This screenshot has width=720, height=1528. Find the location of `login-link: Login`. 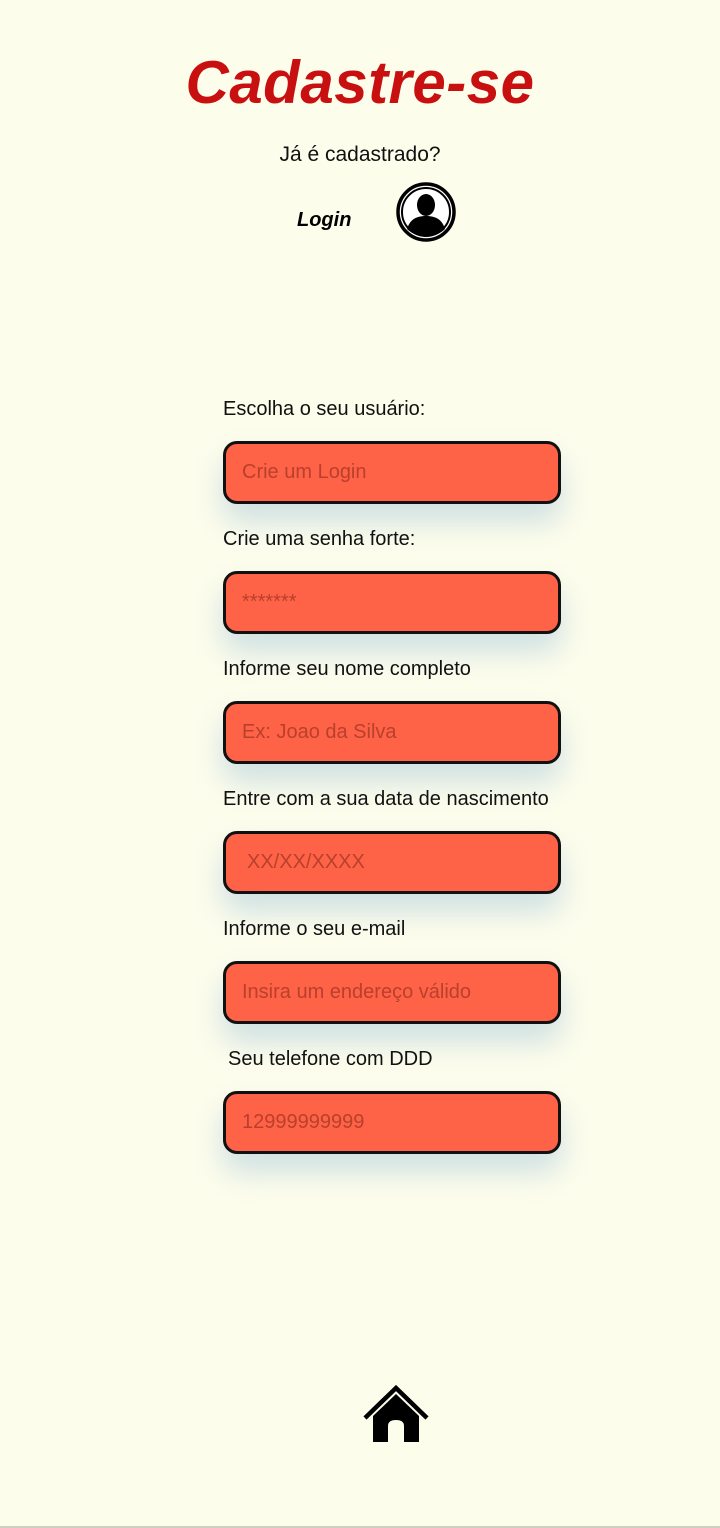

login-link: Login is located at coordinates (324, 220).